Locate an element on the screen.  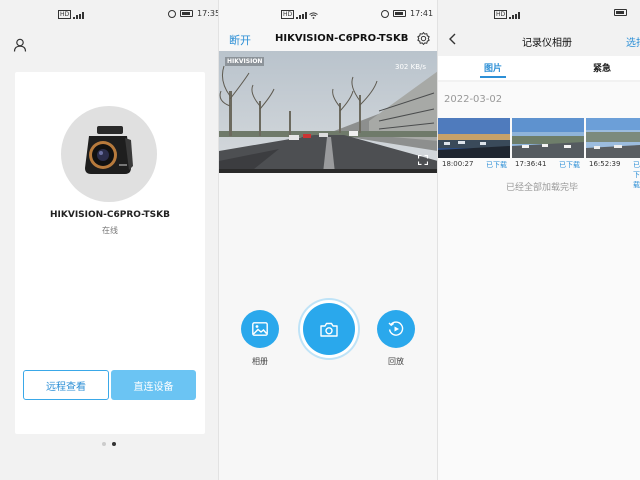
active-tab-indicator is located at coordinates (493, 77).